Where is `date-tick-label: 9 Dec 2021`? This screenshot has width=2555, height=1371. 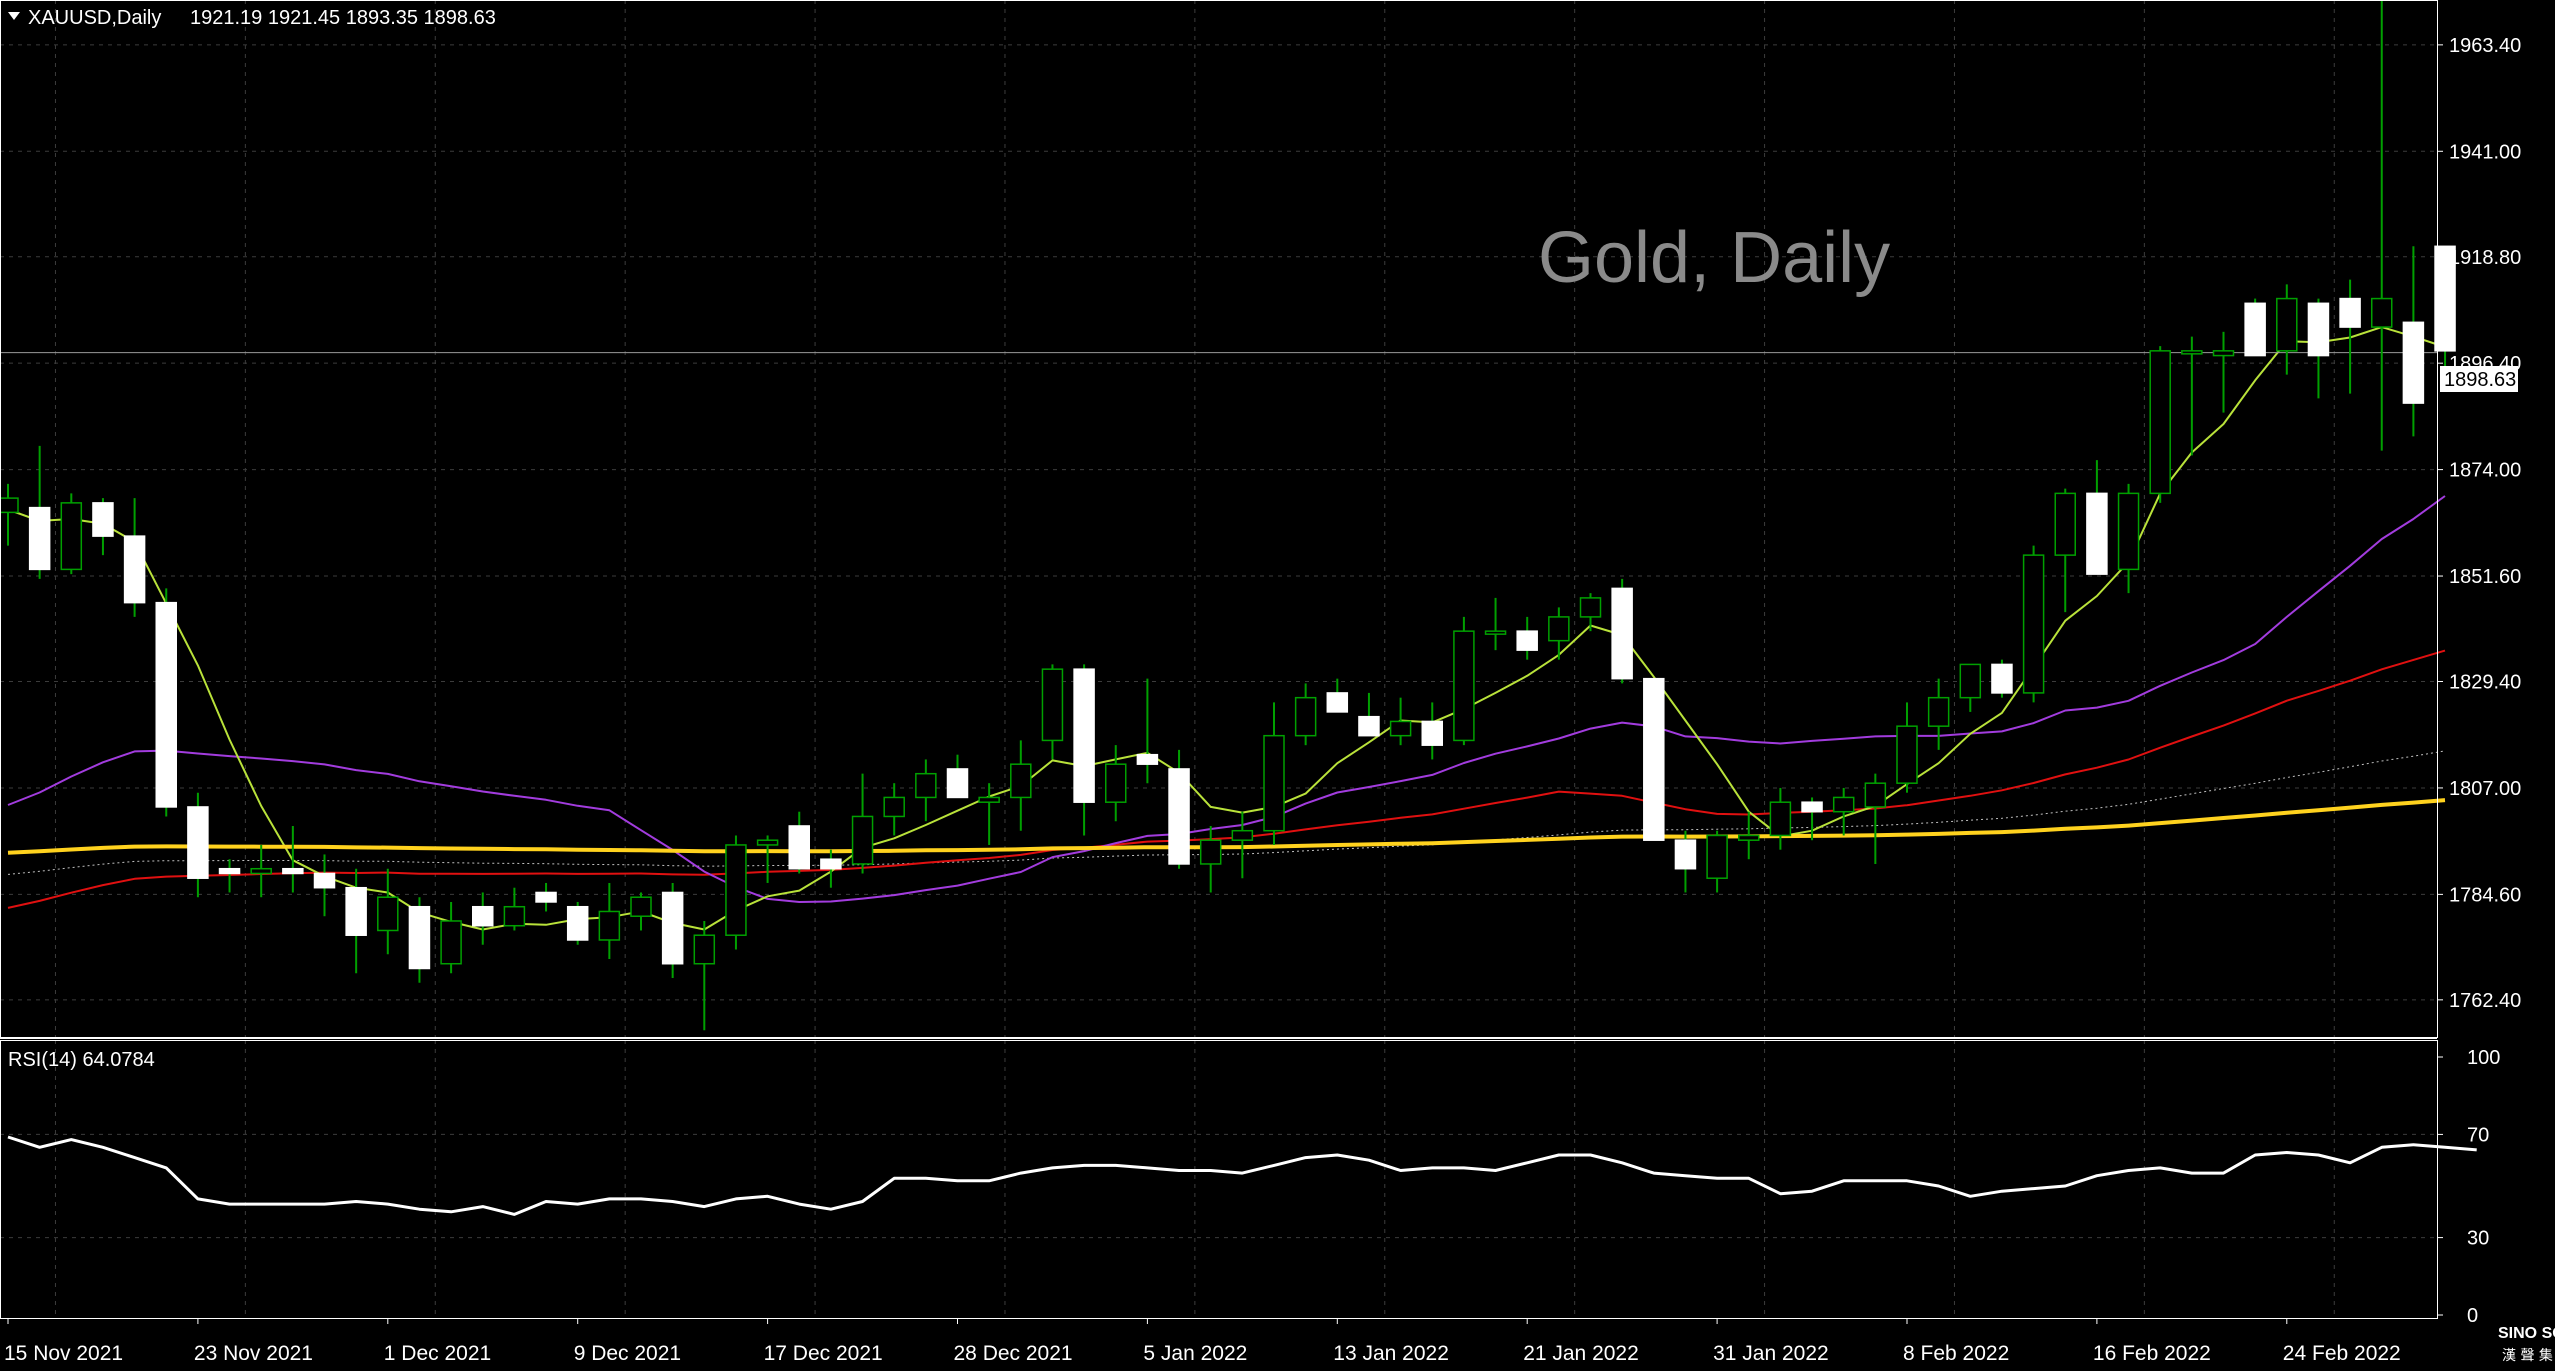 date-tick-label: 9 Dec 2021 is located at coordinates (627, 1353).